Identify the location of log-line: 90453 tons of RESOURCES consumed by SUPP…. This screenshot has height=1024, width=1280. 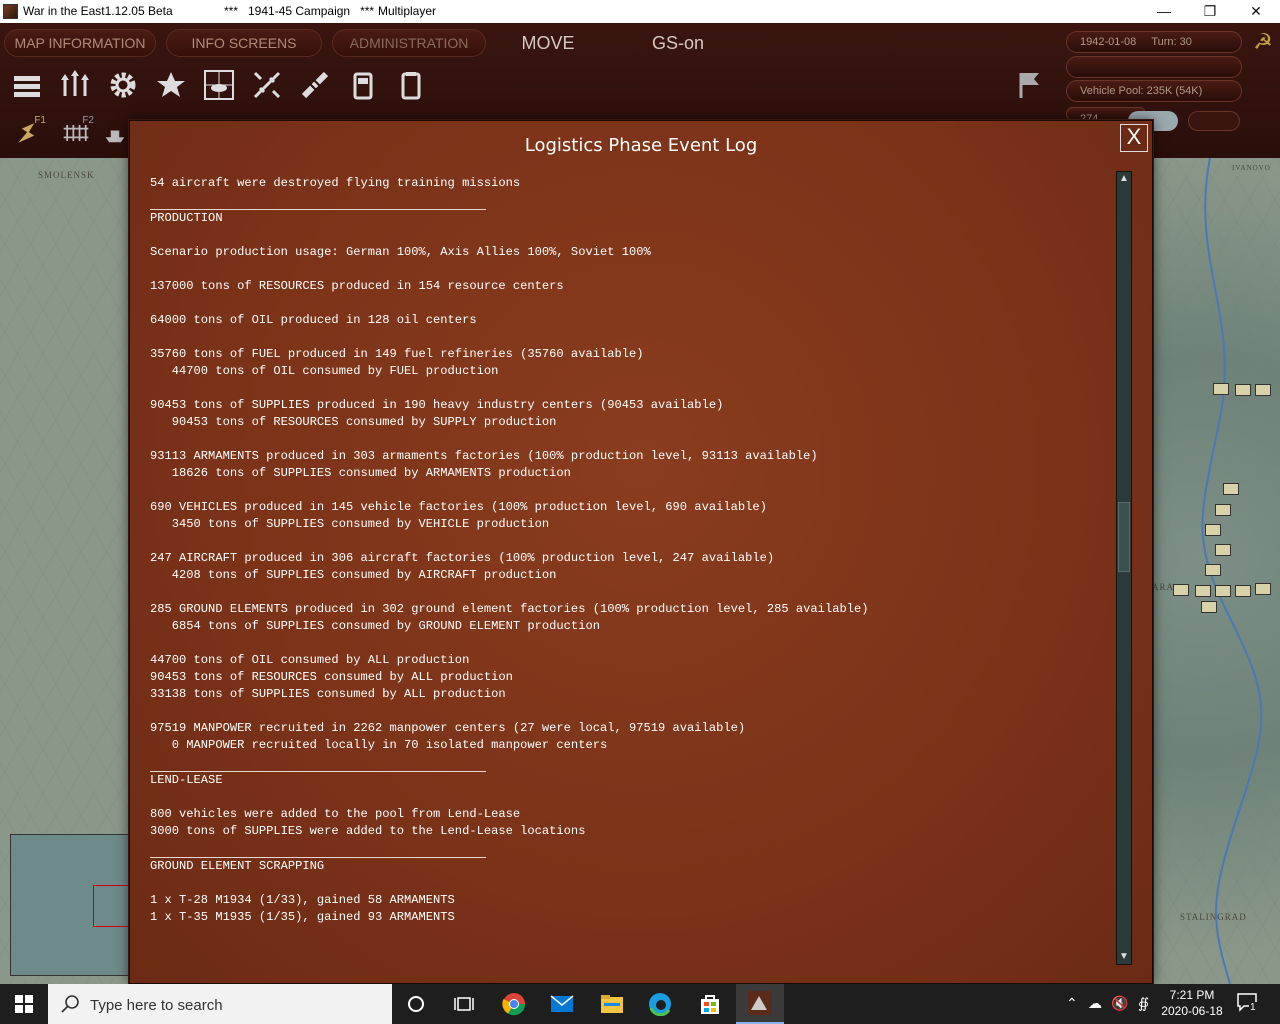
(353, 422).